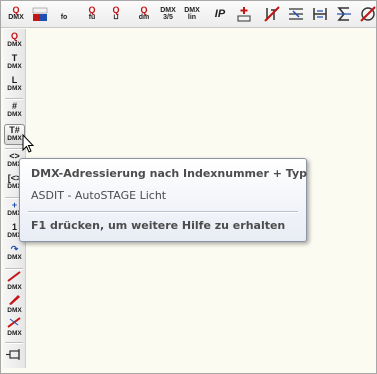 The width and height of the screenshot is (377, 374). I want to click on toolbar-button-fu: Qfu, so click(92, 14).